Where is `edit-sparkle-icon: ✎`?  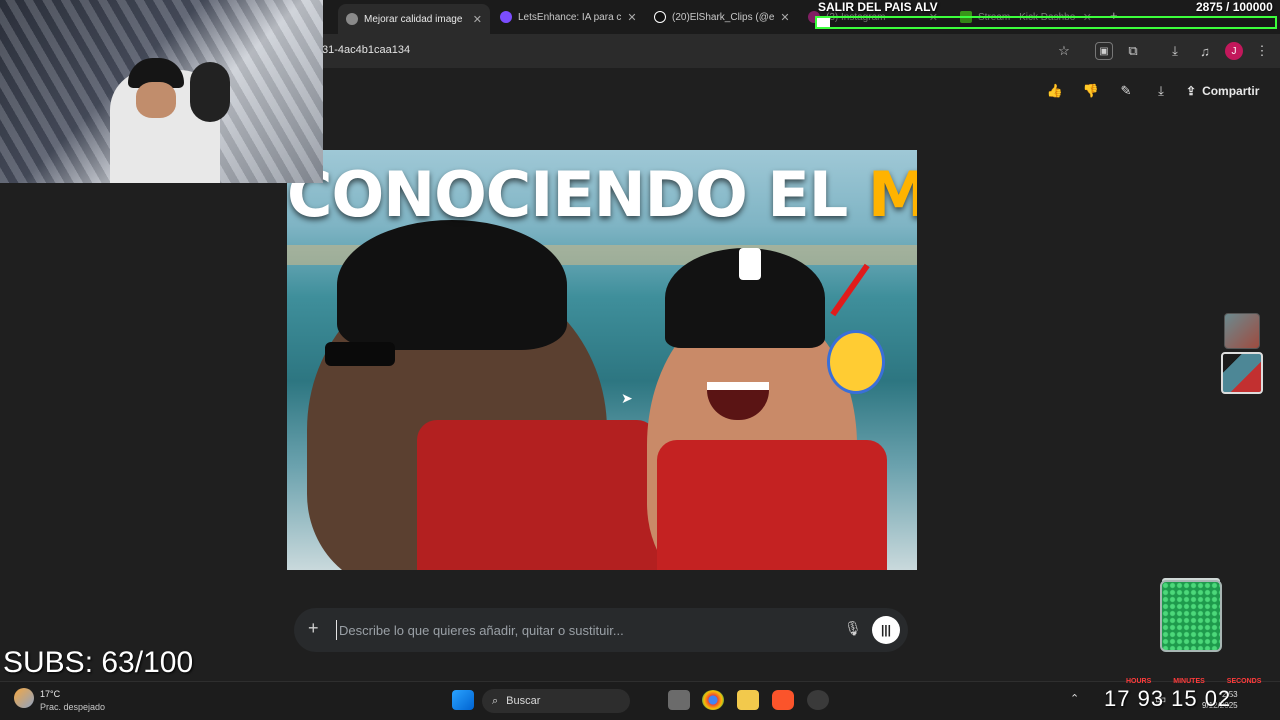
edit-sparkle-icon: ✎ is located at coordinates (1126, 91).